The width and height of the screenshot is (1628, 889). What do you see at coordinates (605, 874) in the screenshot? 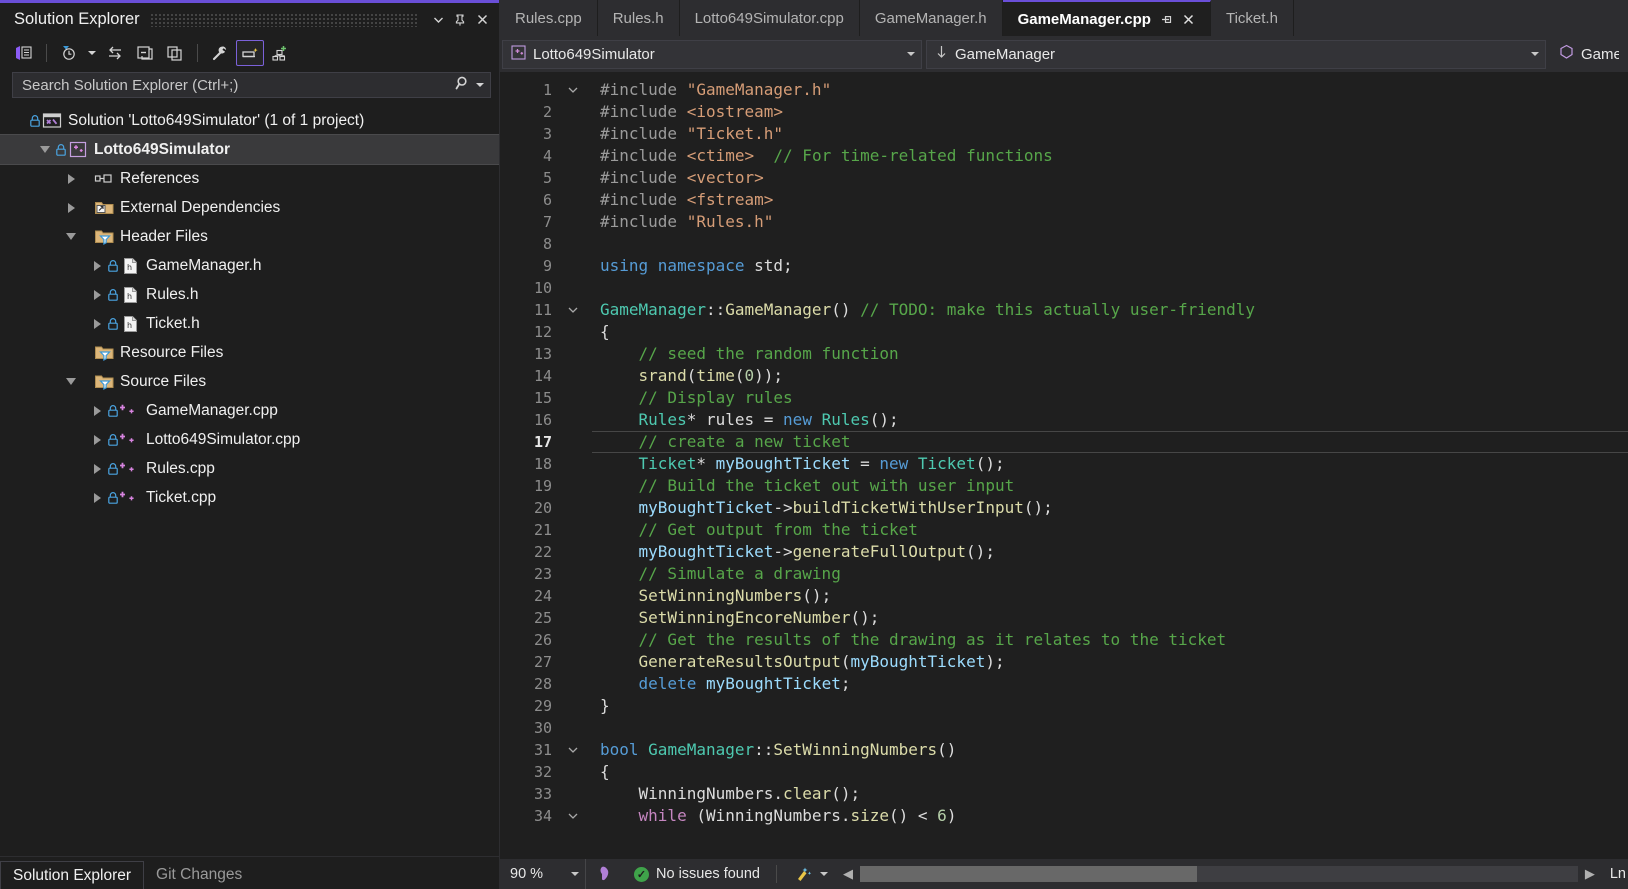
I see `feedback-icon-button` at bounding box center [605, 874].